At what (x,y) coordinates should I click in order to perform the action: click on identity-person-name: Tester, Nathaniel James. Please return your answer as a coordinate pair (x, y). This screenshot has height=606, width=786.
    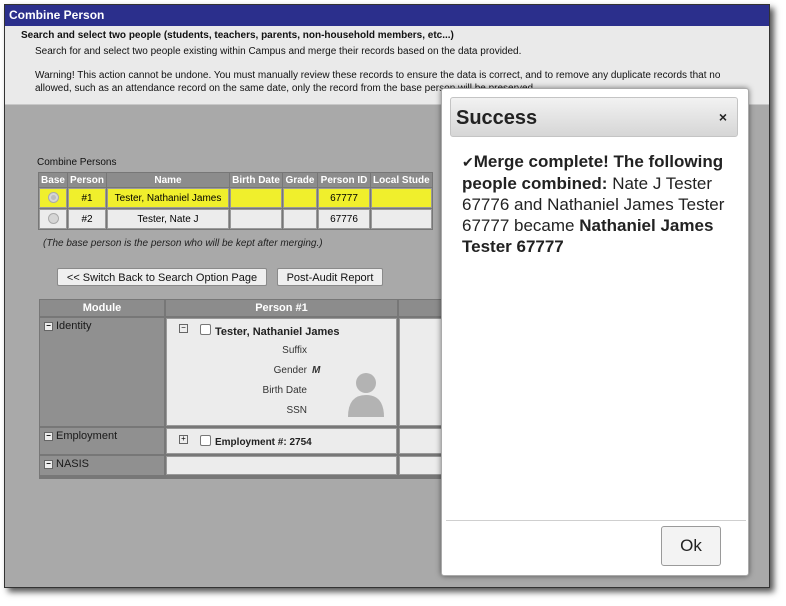
    Looking at the image, I should click on (277, 332).